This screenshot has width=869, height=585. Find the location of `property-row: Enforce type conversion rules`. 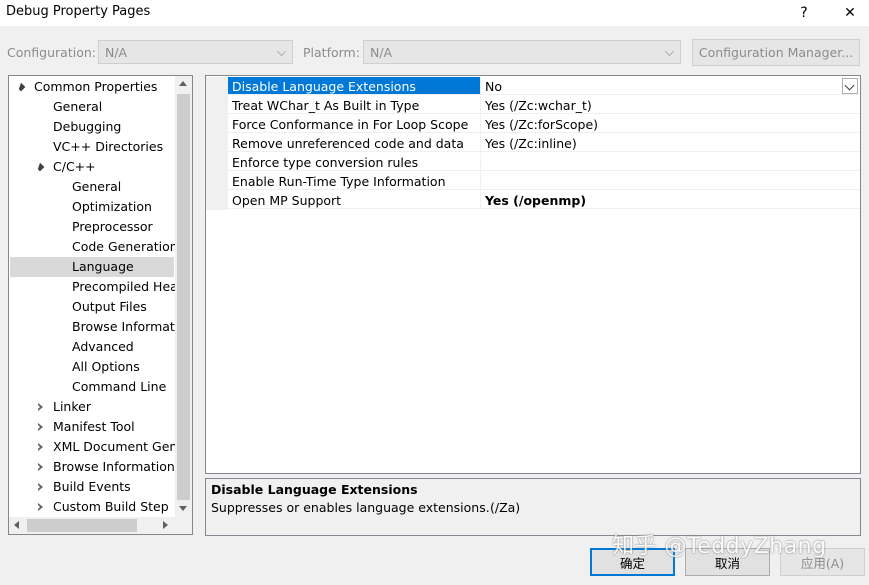

property-row: Enforce type conversion rules is located at coordinates (533, 162).